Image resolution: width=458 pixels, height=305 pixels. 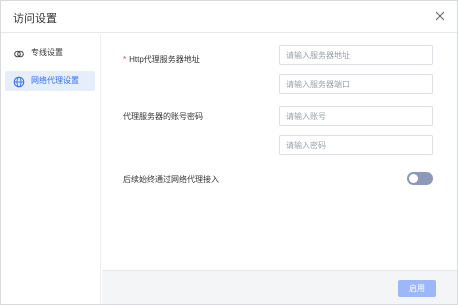 What do you see at coordinates (356, 116) in the screenshot?
I see `account-input` at bounding box center [356, 116].